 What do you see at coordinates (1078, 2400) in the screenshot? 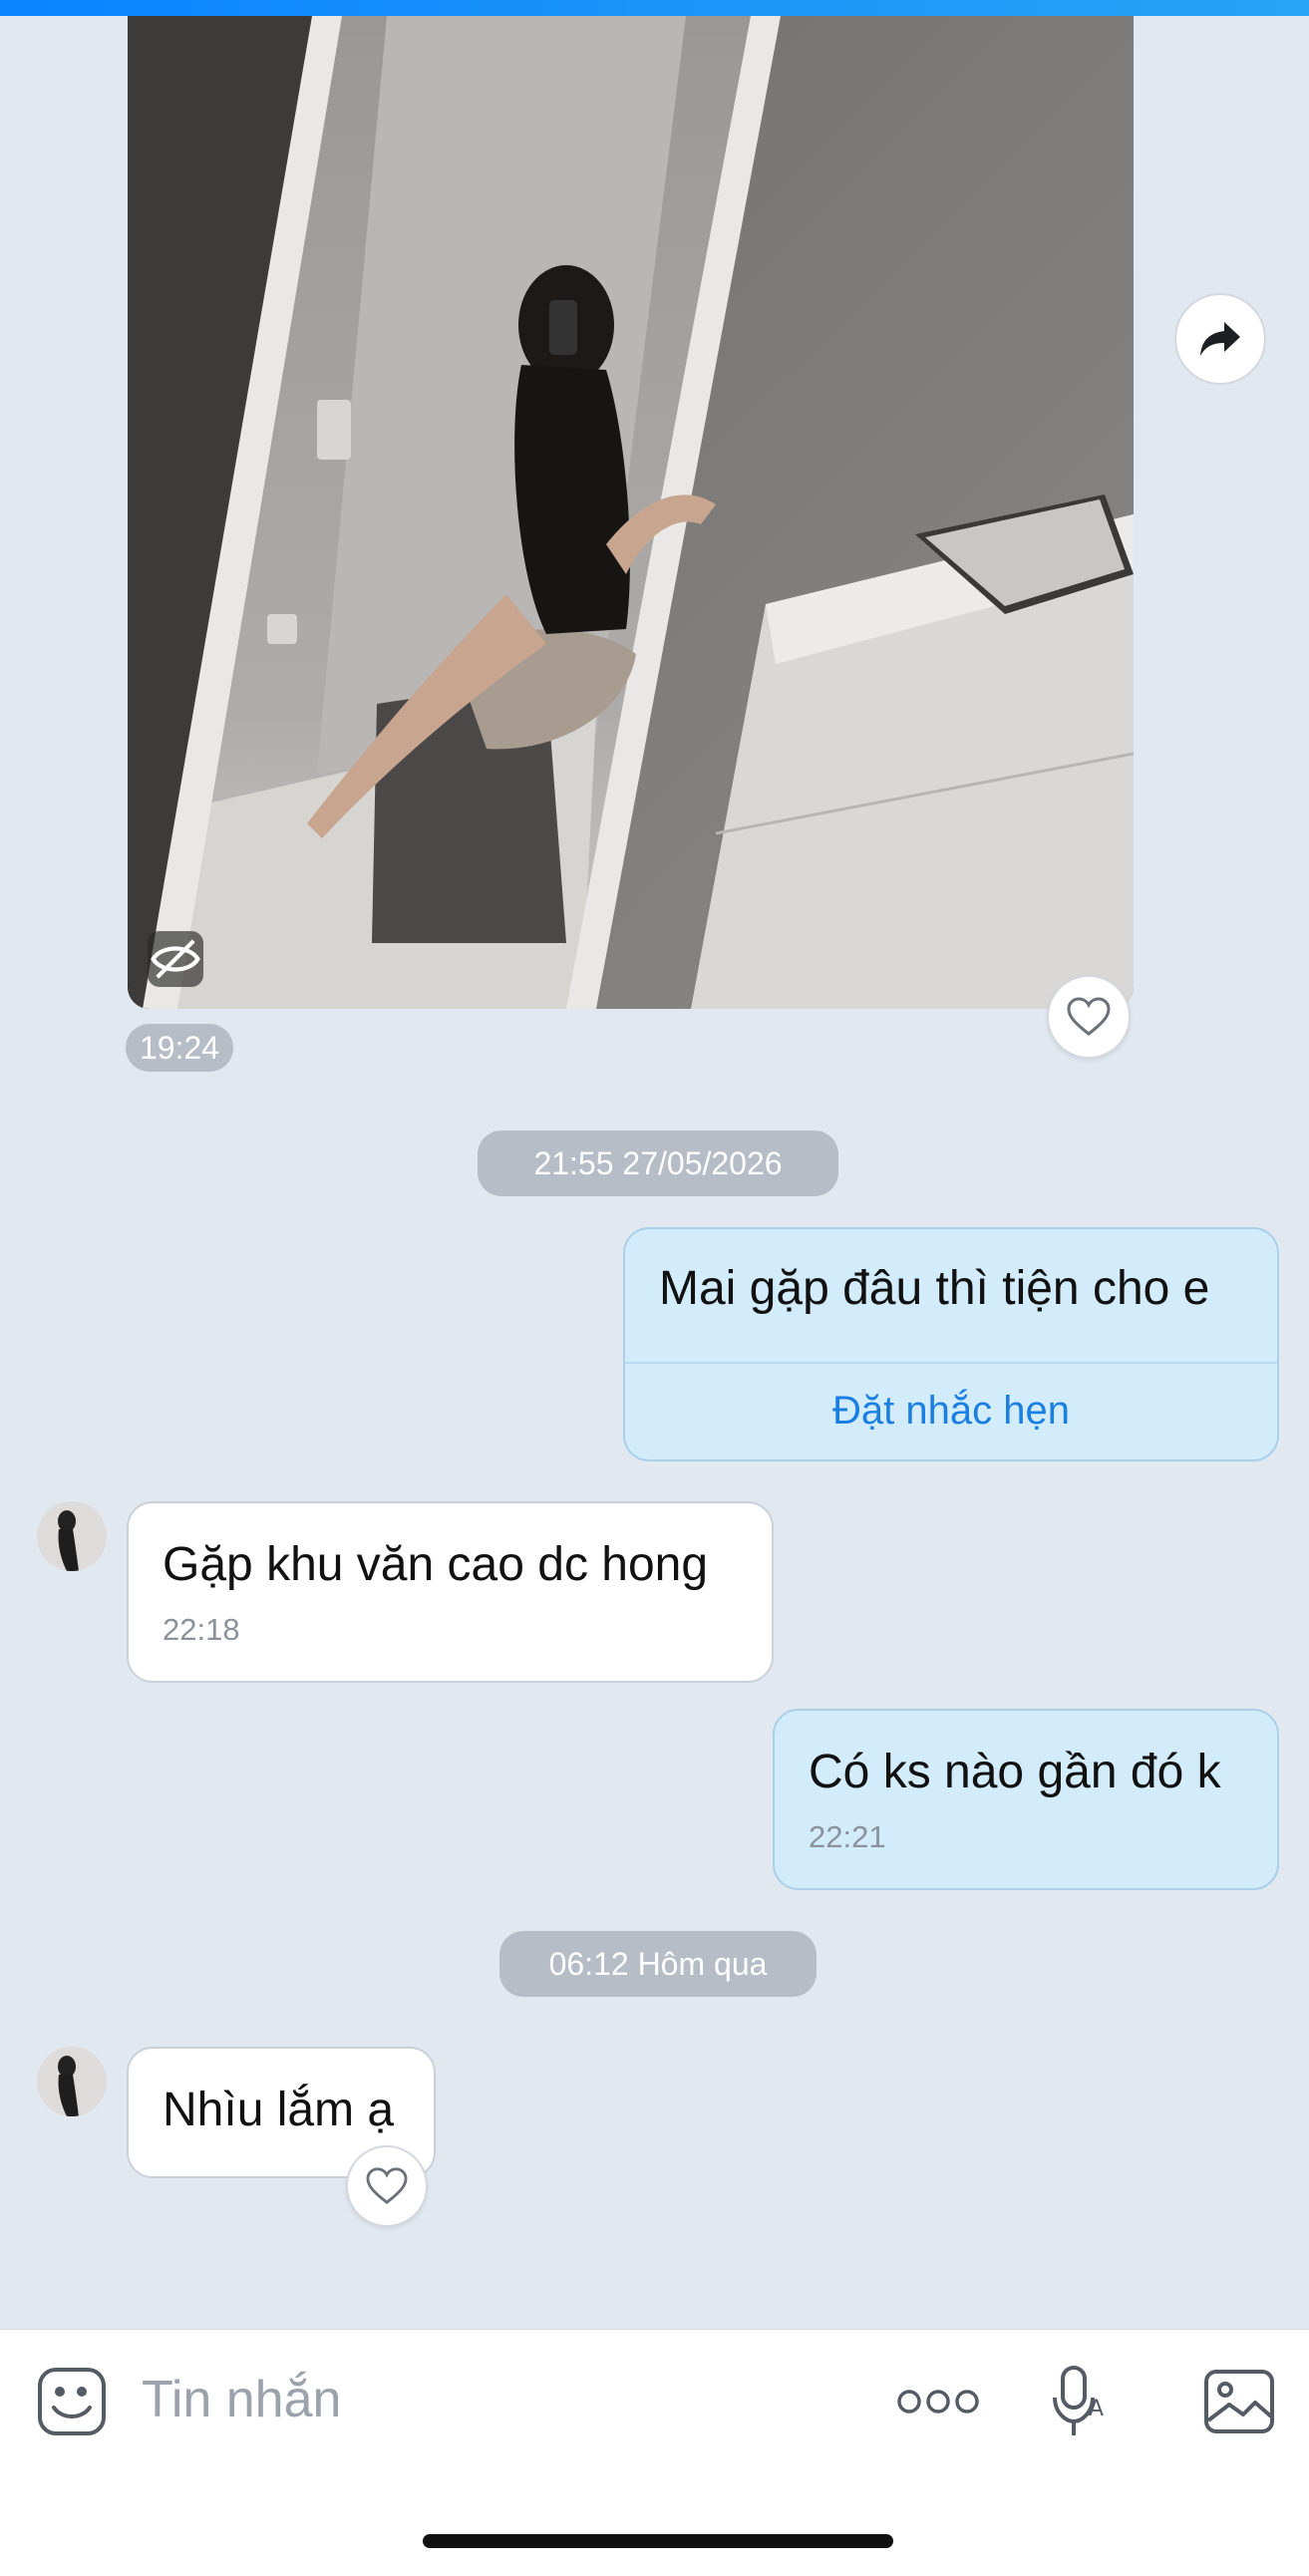
I see `mic-icon: A` at bounding box center [1078, 2400].